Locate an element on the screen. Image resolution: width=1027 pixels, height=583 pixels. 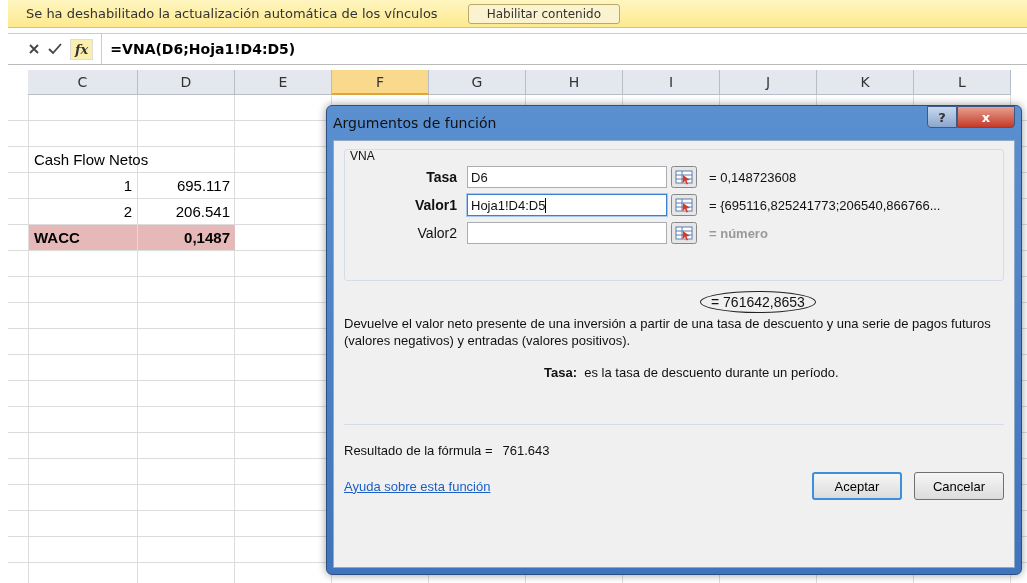
argument-result: = número is located at coordinates (738, 233).